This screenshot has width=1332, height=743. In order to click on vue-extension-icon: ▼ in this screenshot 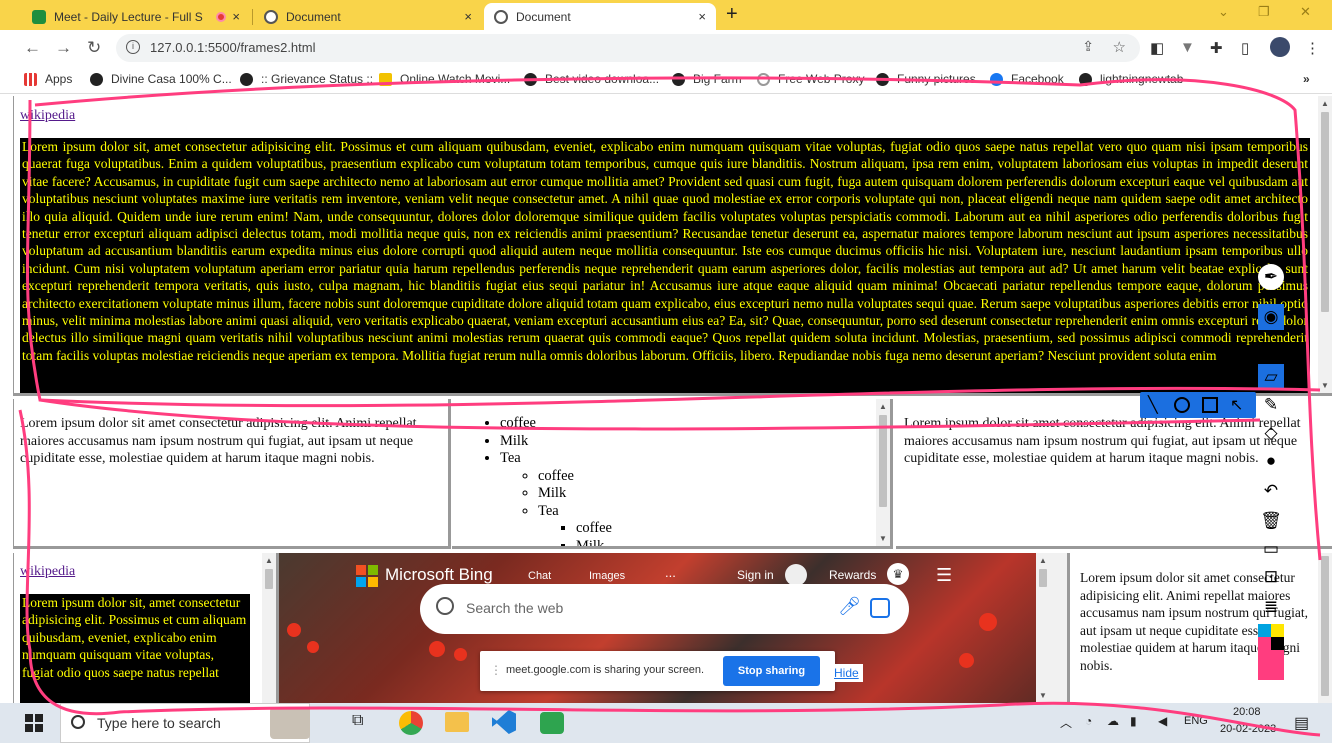, I will do `click(1187, 47)`.